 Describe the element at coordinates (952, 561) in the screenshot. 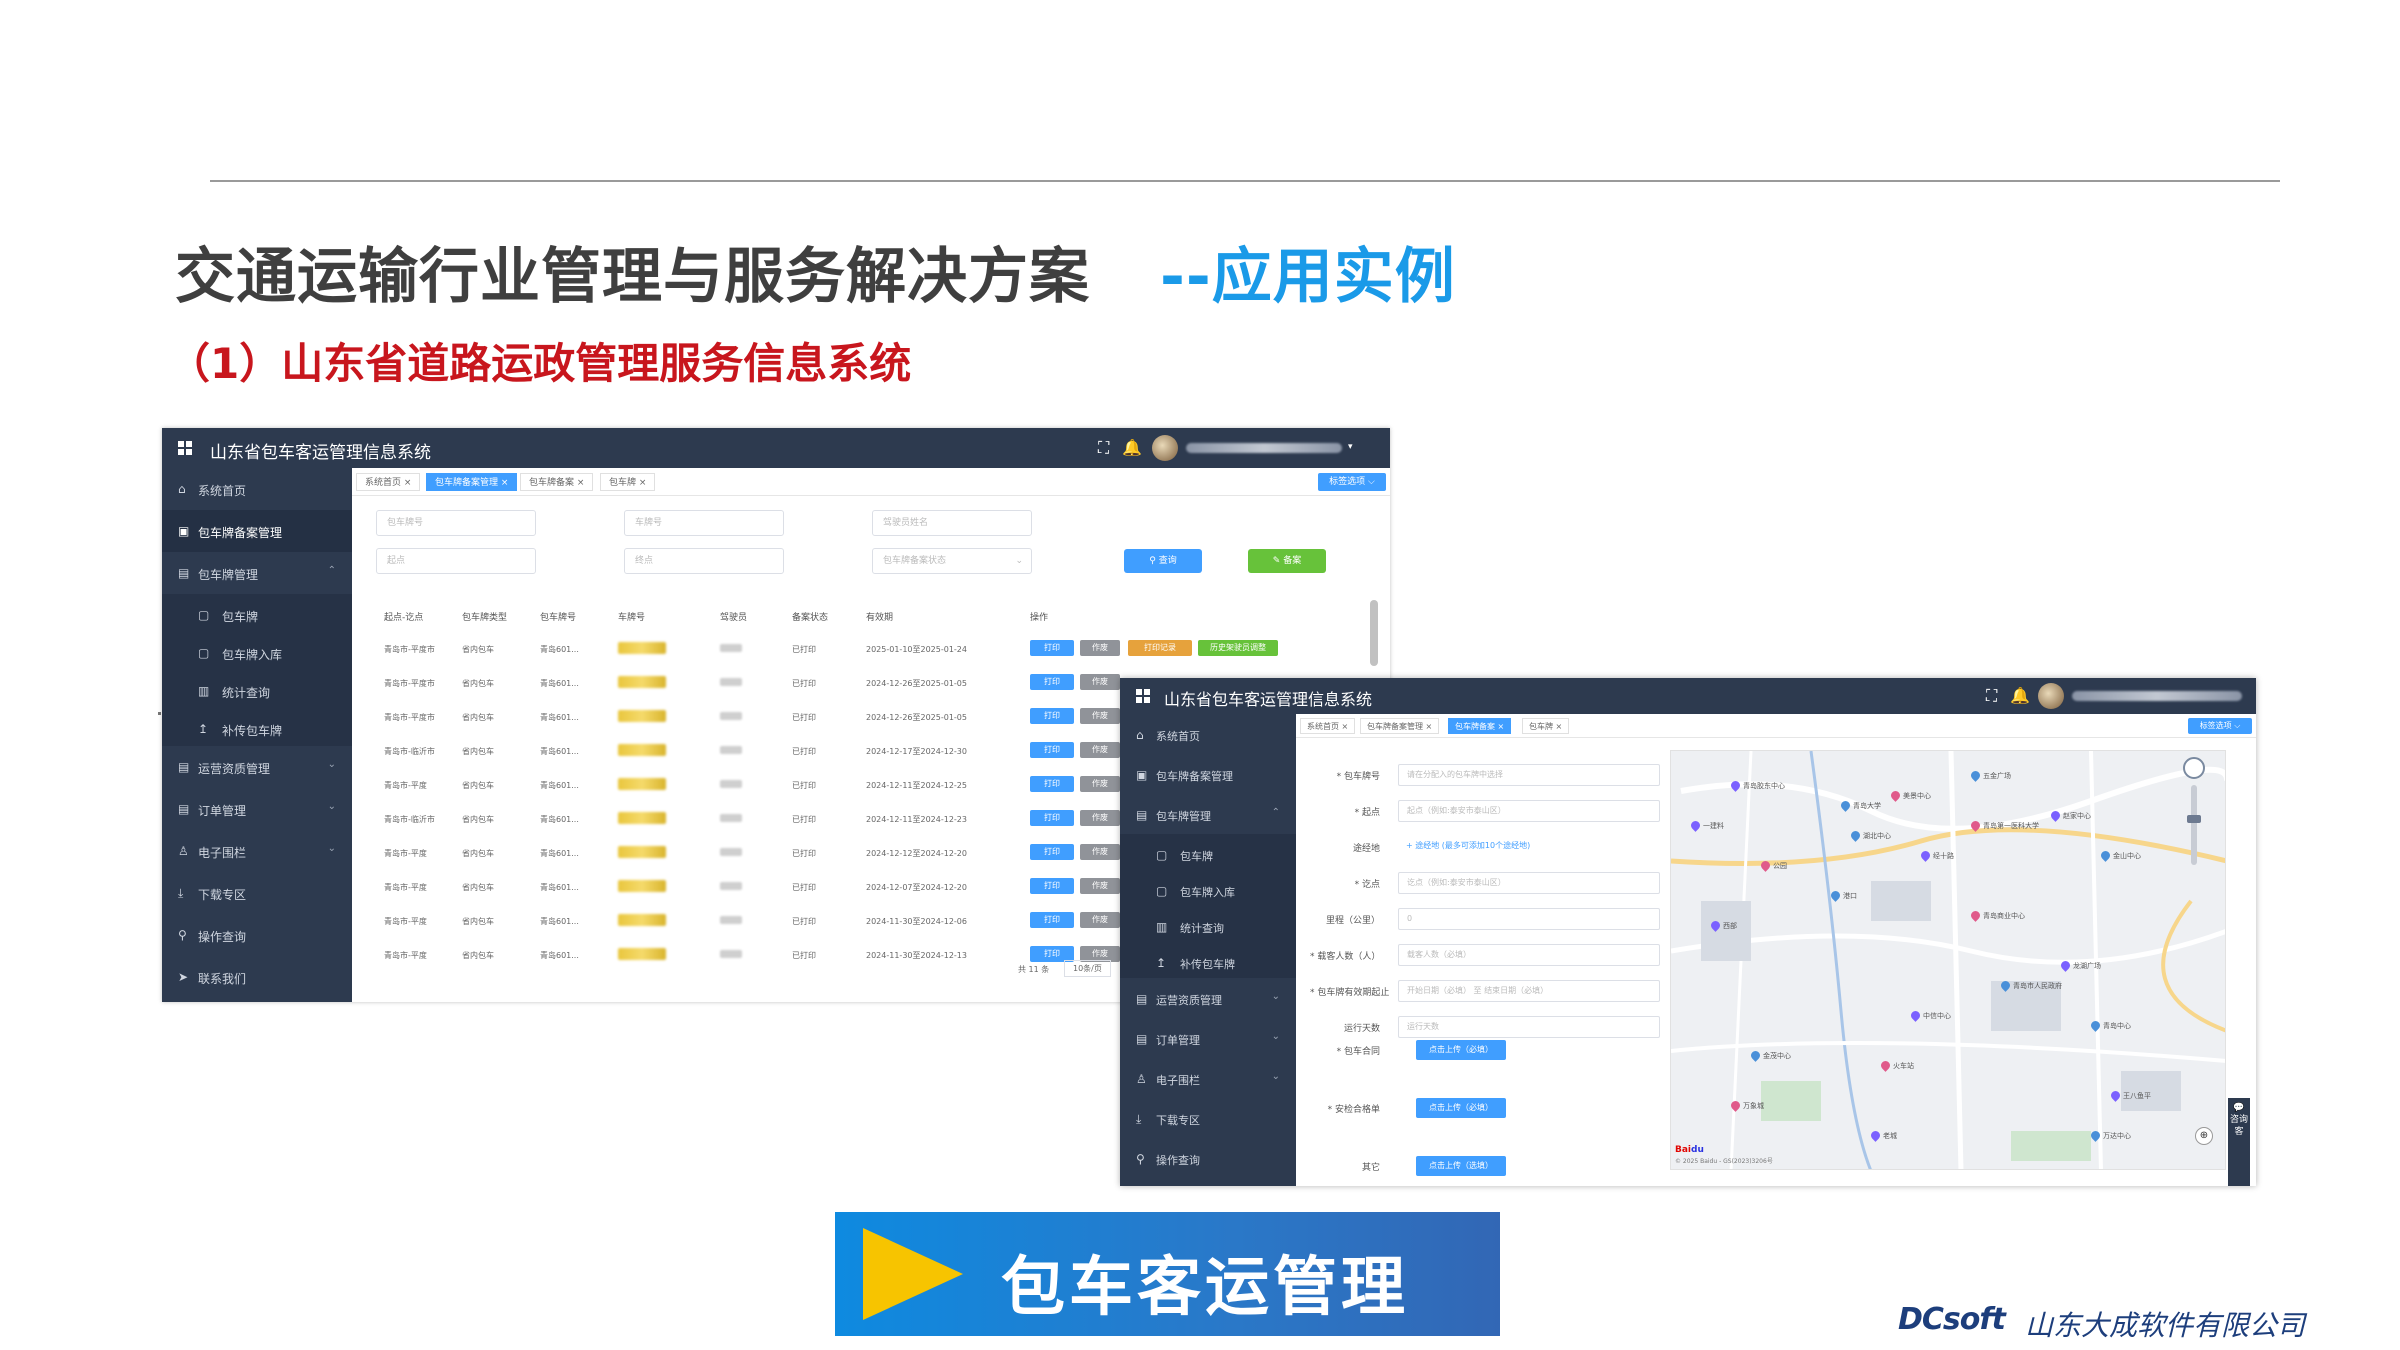

I see `status-select: 包车牌备案状态 ⌄` at that location.